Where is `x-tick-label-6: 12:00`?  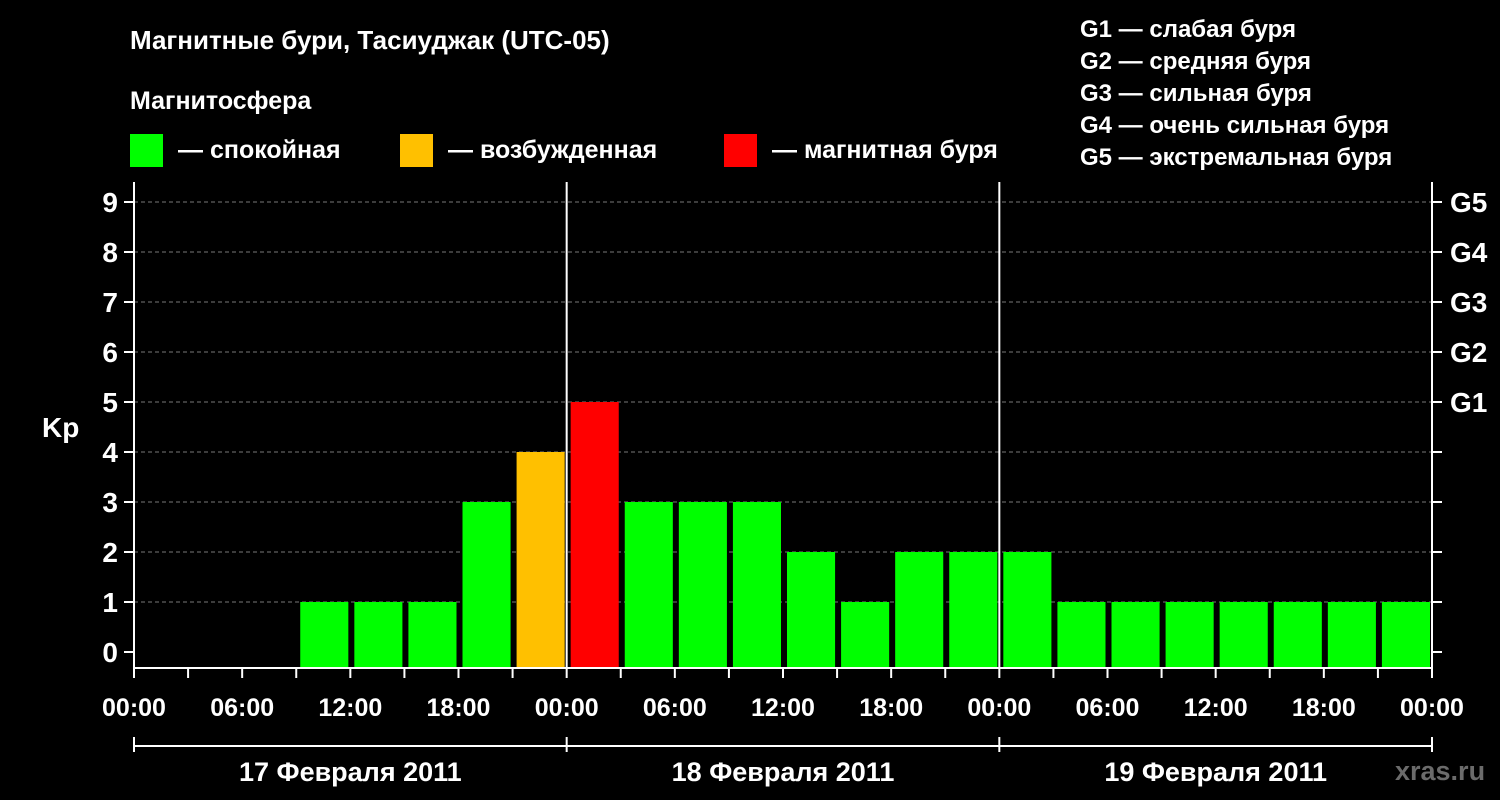
x-tick-label-6: 12:00 is located at coordinates (783, 708).